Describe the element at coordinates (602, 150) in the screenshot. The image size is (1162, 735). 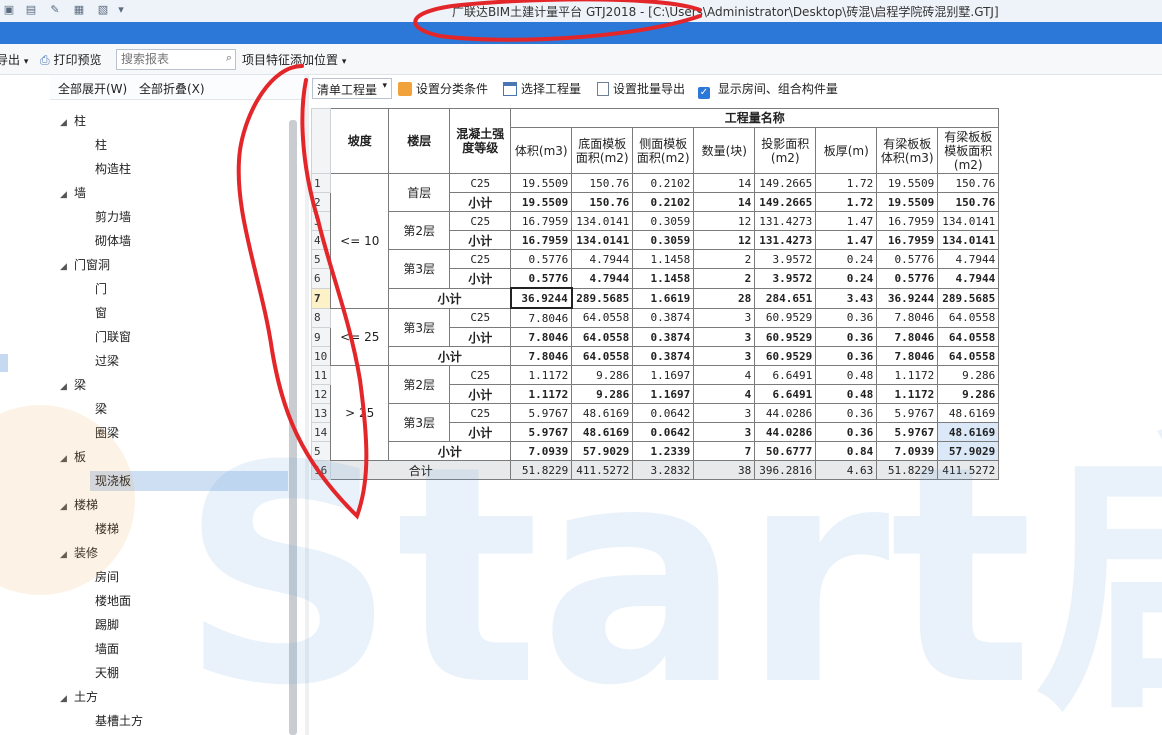
I see `column-header-bottom-formwork: 底面模板面积(m2)` at that location.